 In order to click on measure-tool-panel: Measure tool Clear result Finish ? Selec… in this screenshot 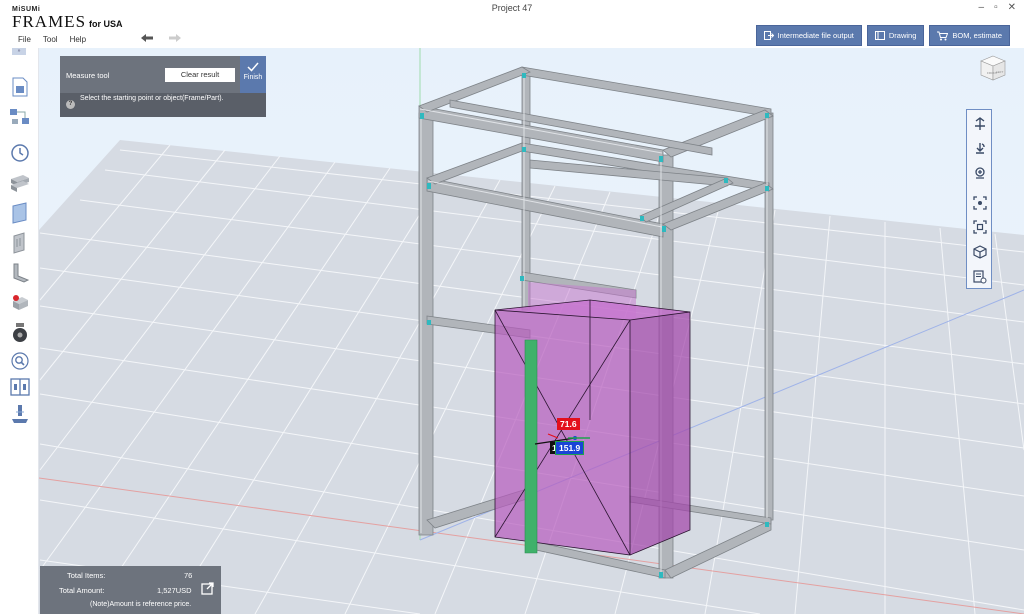, I will do `click(163, 86)`.